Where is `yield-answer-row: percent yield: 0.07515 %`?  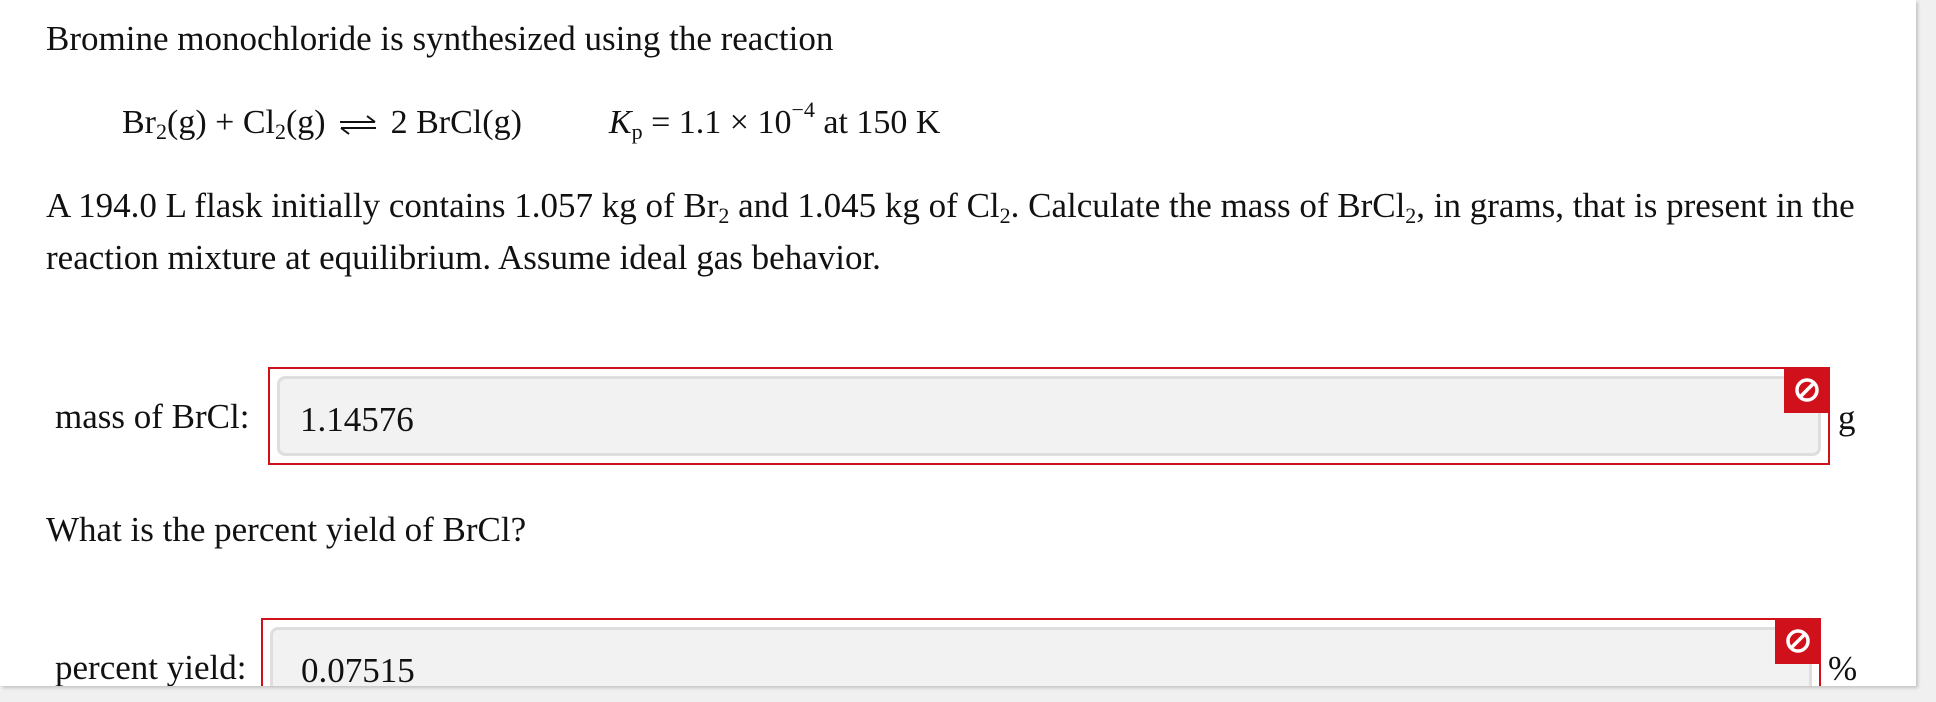 yield-answer-row: percent yield: 0.07515 % is located at coordinates (958, 652).